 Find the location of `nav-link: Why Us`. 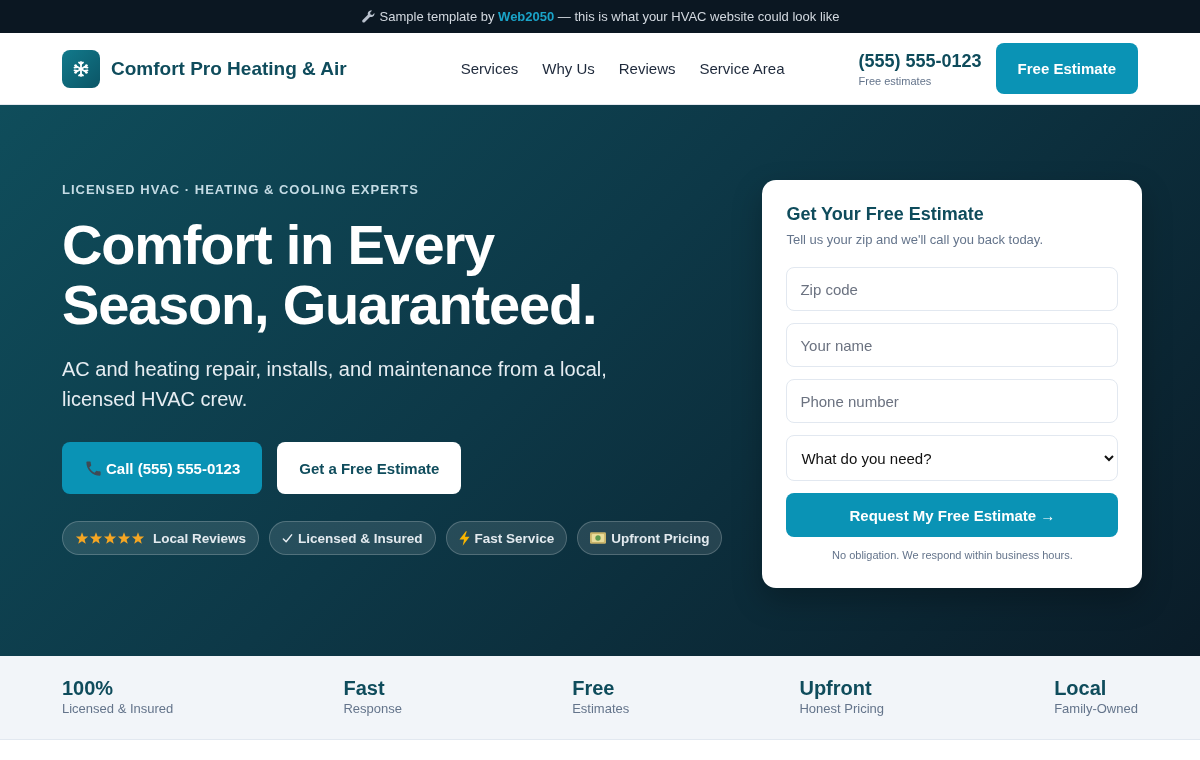

nav-link: Why Us is located at coordinates (568, 68).